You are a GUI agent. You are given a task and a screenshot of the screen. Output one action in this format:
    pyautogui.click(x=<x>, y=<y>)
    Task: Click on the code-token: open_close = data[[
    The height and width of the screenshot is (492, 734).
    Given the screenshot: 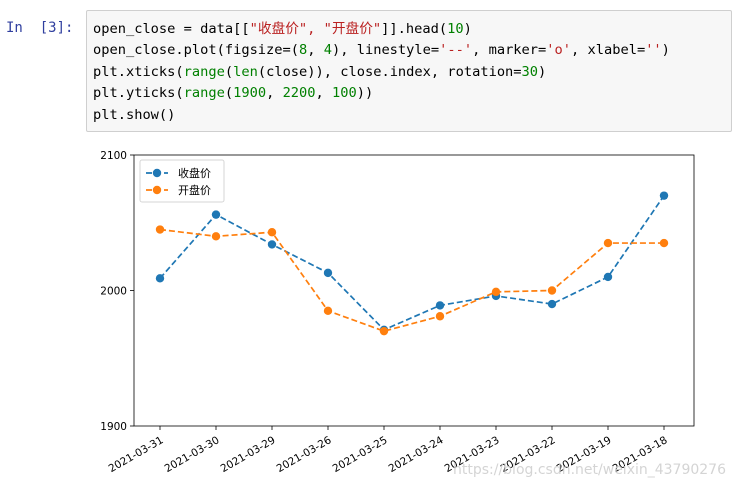 What is the action you would take?
    pyautogui.click(x=171, y=29)
    